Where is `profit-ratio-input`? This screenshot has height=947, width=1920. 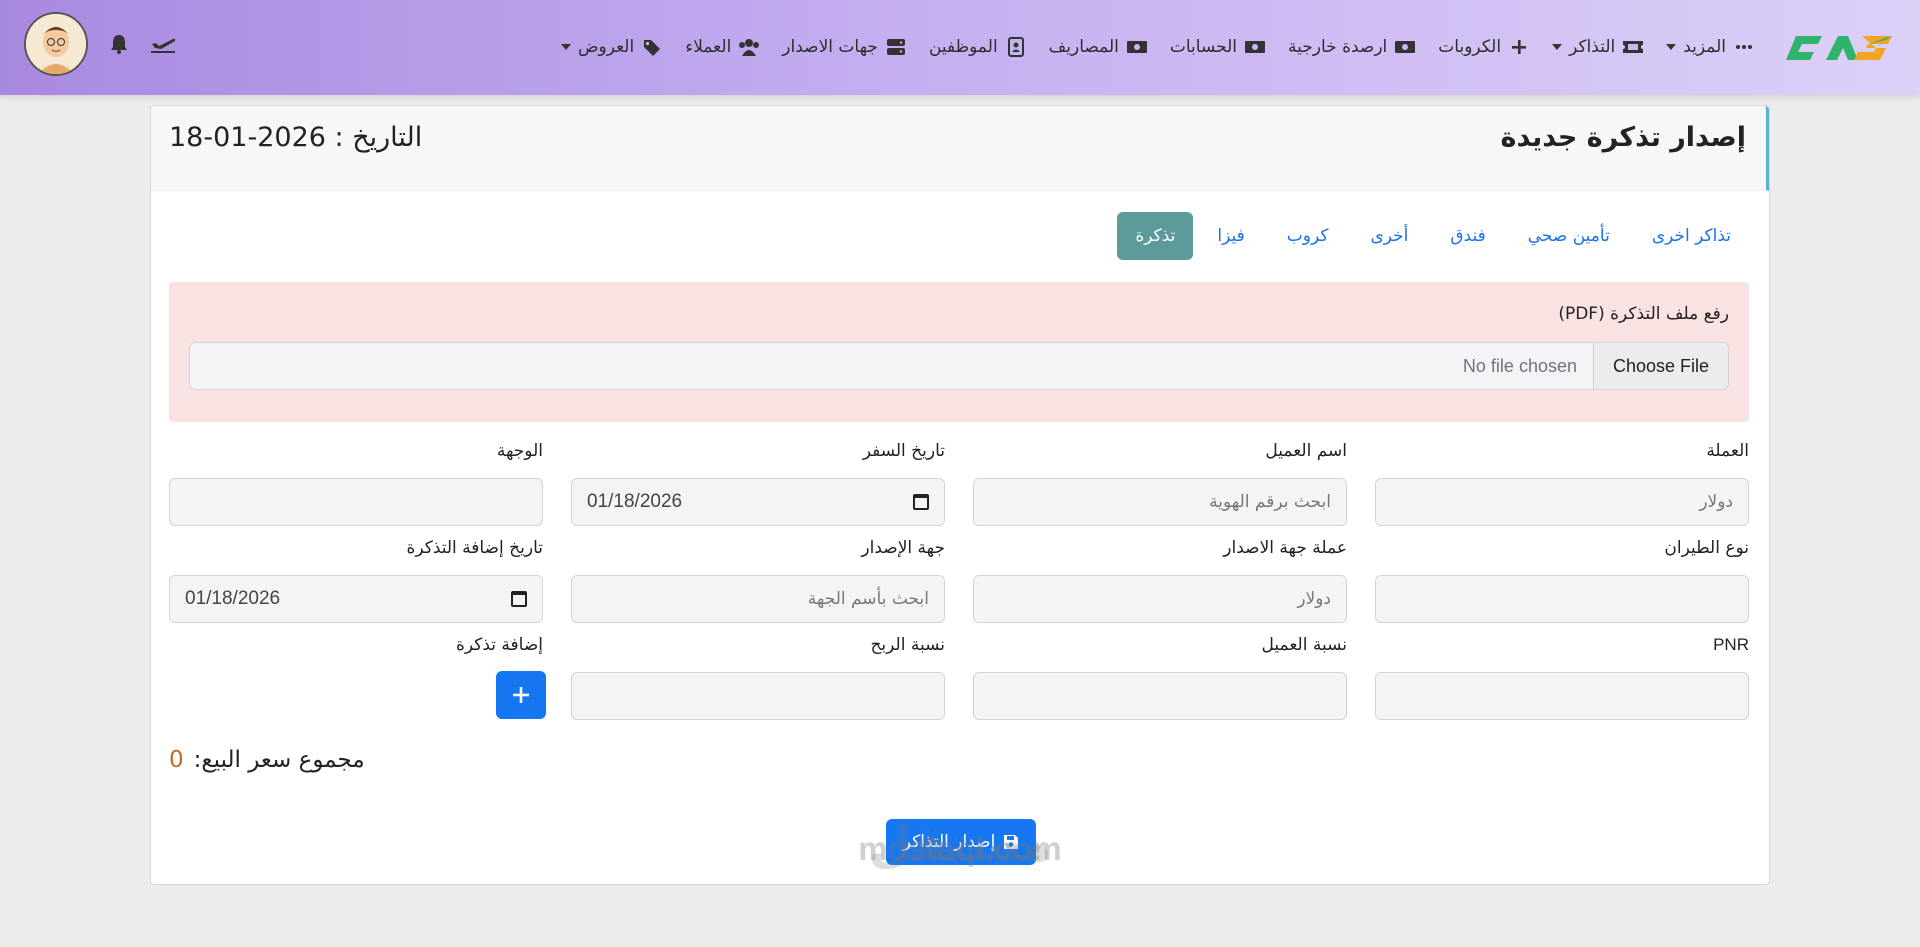
profit-ratio-input is located at coordinates (758, 696).